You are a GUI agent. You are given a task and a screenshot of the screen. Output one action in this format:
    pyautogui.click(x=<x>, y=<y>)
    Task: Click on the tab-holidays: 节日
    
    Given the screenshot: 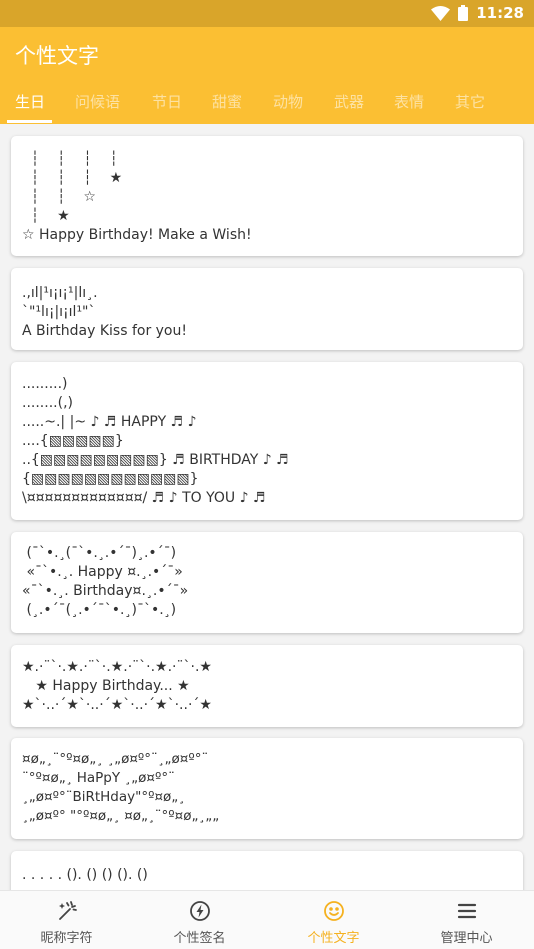 What is the action you would take?
    pyautogui.click(x=167, y=101)
    